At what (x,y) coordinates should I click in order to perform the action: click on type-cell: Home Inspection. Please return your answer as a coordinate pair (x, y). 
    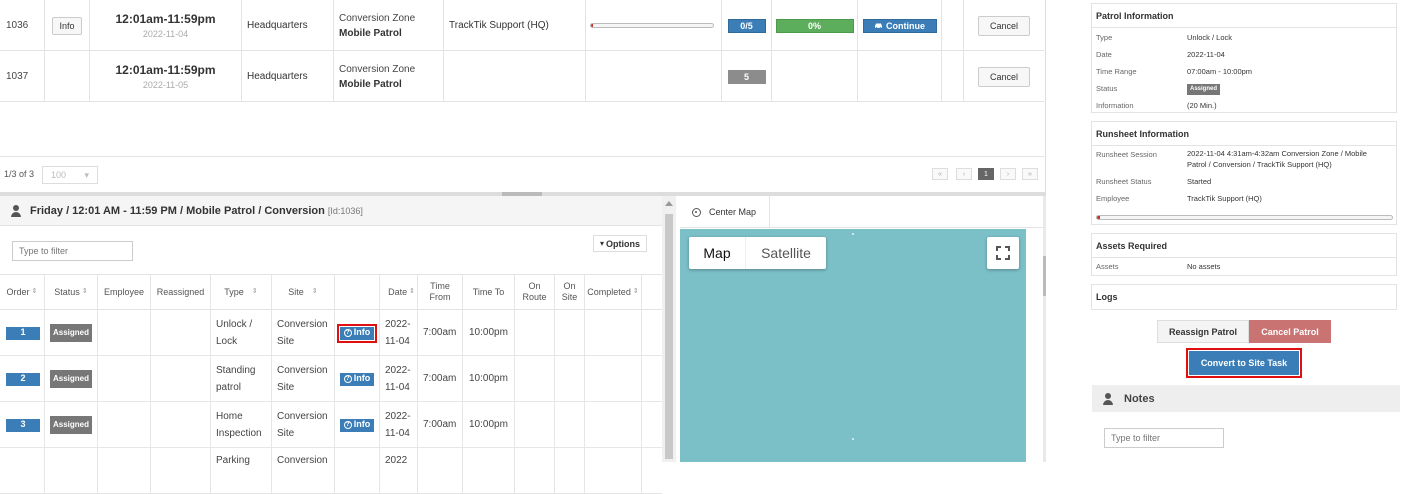
    Looking at the image, I should click on (241, 425).